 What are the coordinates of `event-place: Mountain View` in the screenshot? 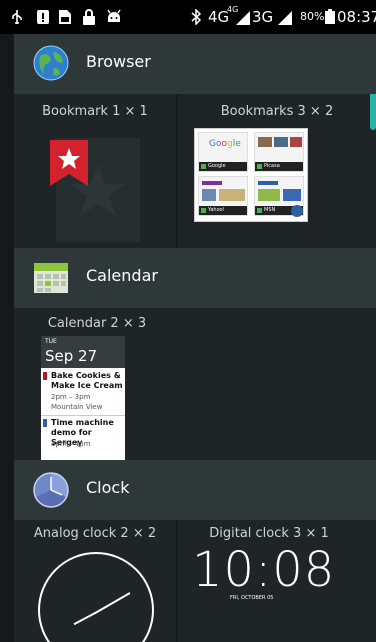 It's located at (77, 407).